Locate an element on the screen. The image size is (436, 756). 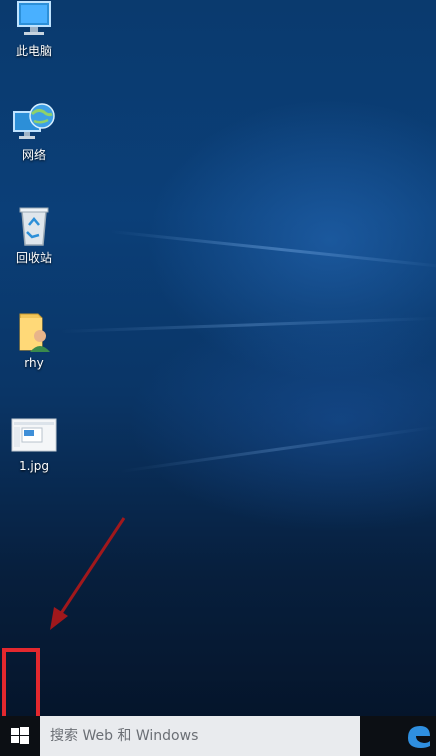
start-button is located at coordinates (20, 736).